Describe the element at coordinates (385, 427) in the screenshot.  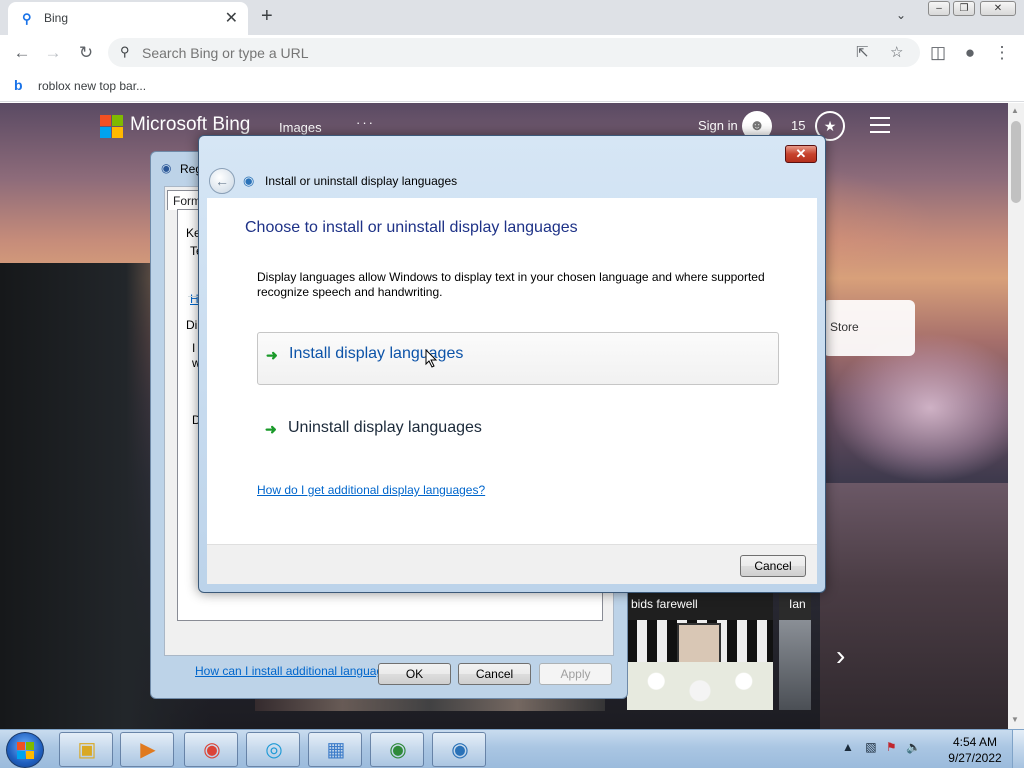
I see `option-label: Uninstall display languages` at that location.